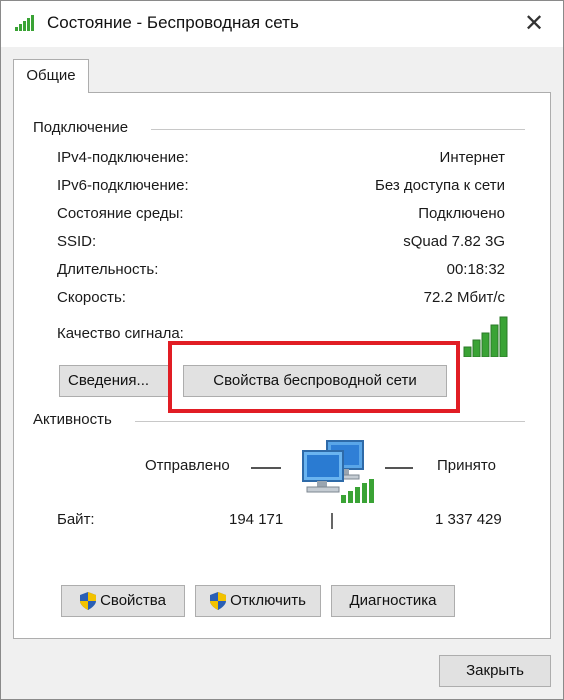 This screenshot has height=700, width=564. I want to click on signal-strength-icon, so click(485, 336).